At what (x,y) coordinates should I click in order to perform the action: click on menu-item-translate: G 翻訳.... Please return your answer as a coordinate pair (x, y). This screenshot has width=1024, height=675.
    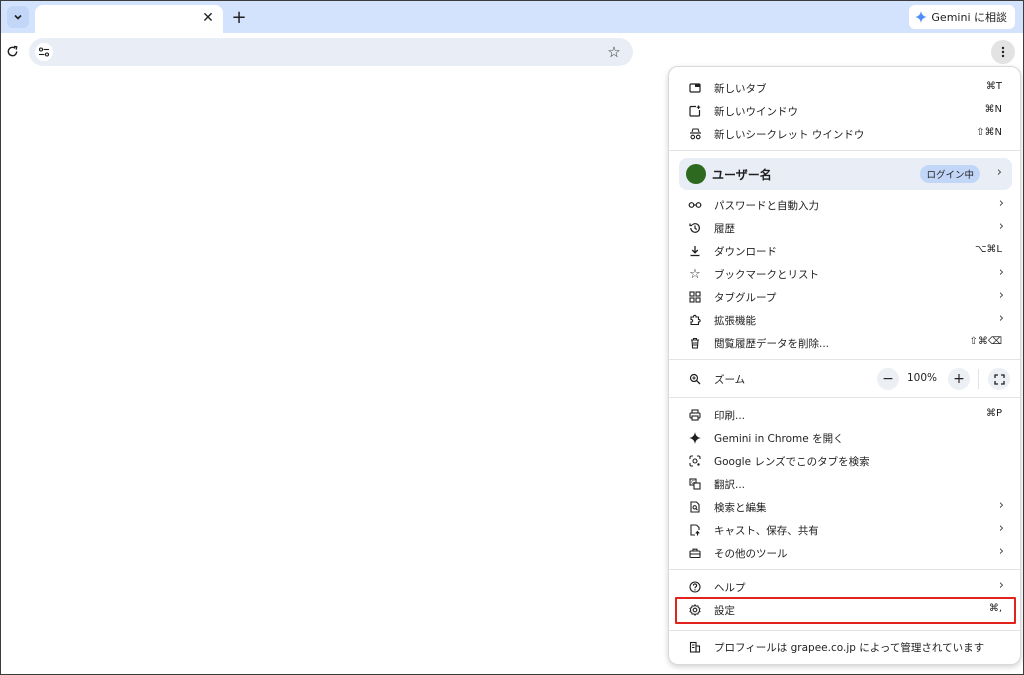
    Looking at the image, I should click on (844, 484).